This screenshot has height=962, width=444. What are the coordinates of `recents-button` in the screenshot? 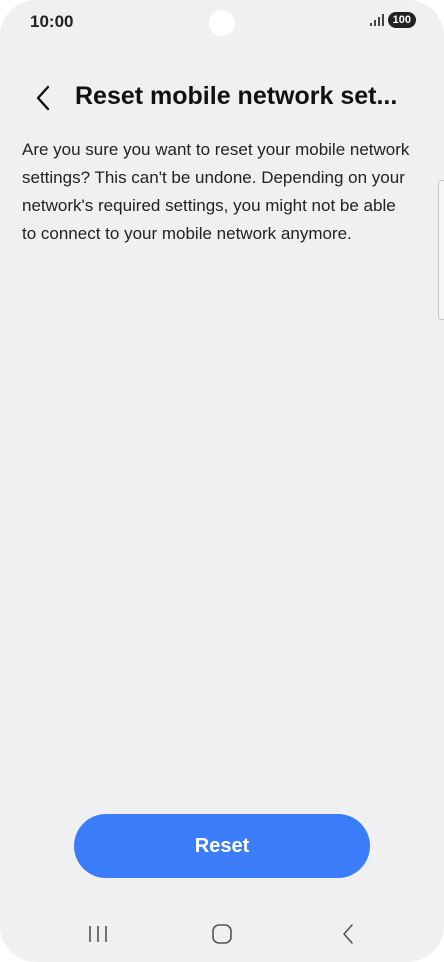 It's located at (98, 934).